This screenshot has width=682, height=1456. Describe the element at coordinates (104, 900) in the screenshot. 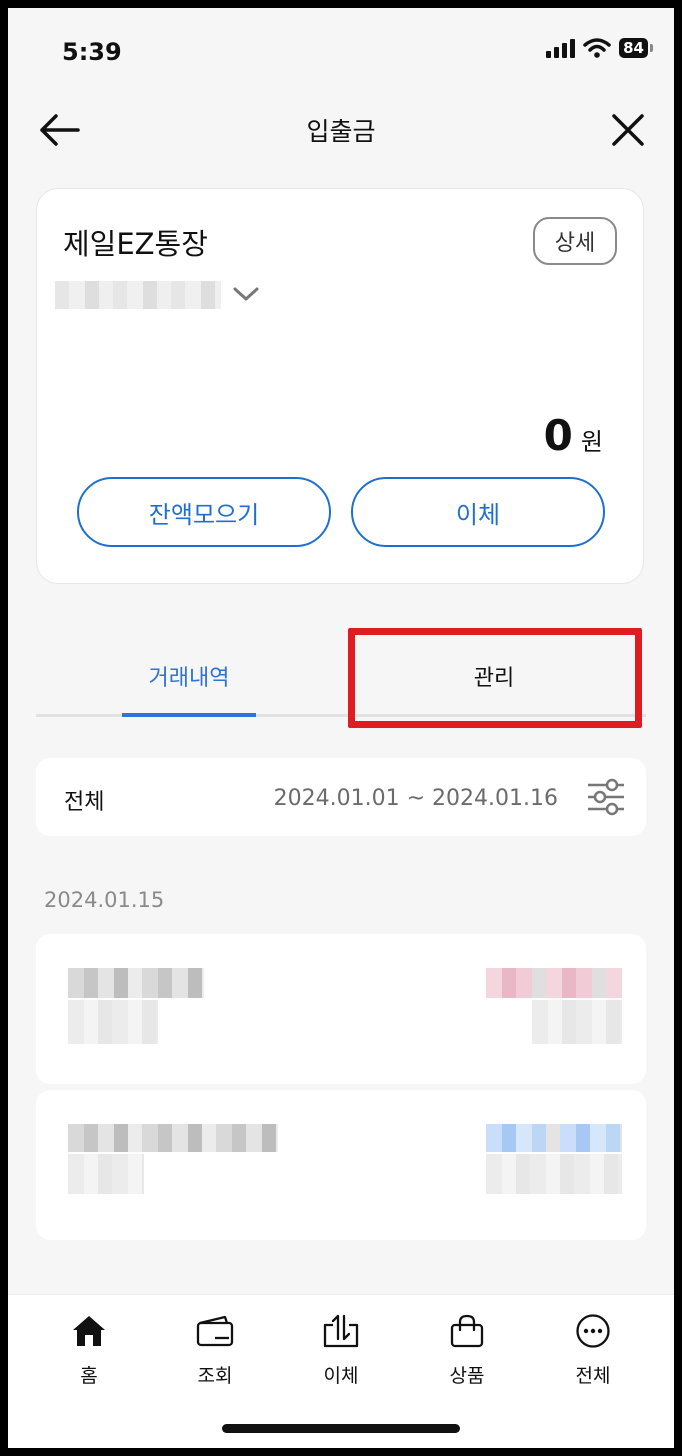

I see `transaction-date-header: 2024.01.15` at that location.